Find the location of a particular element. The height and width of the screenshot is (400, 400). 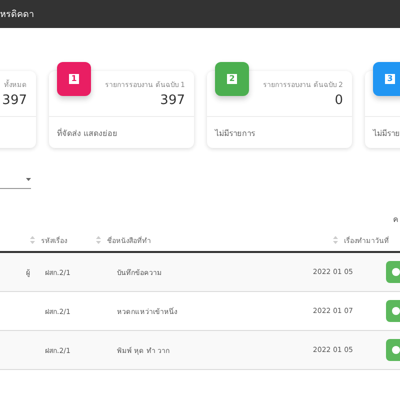

card-value: 0 is located at coordinates (338, 100).